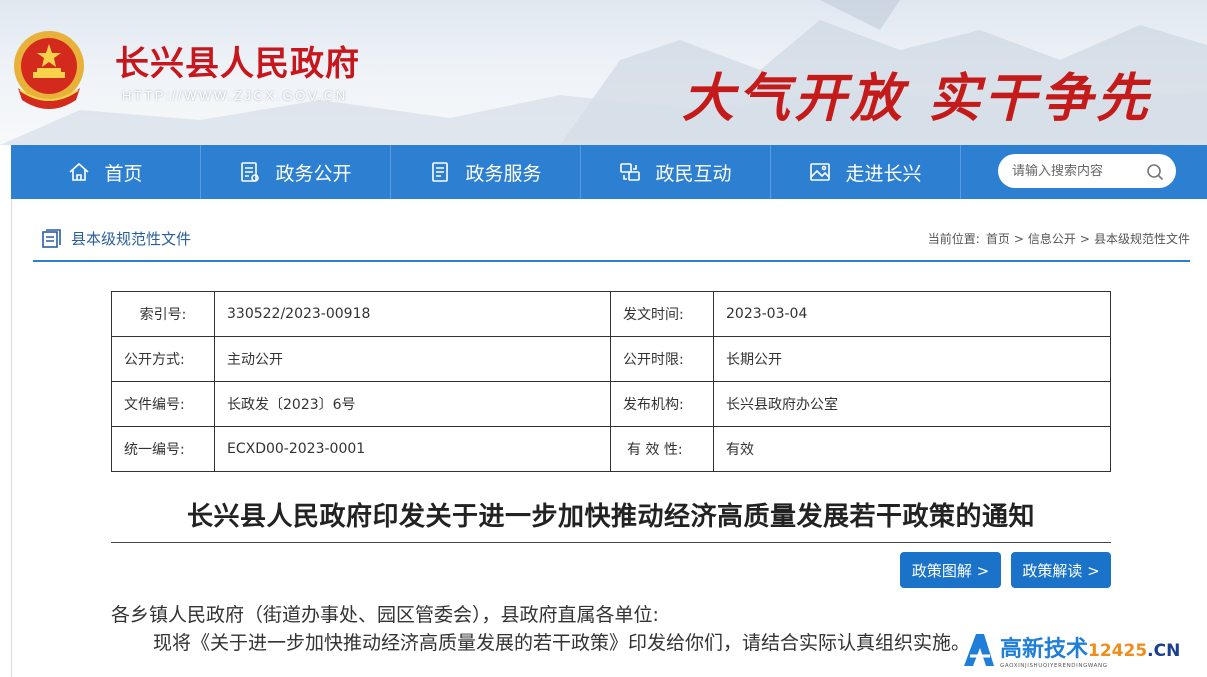  I want to click on table-row: 公开方式: 主动公开 公开时限: 长期公开, so click(611, 359).